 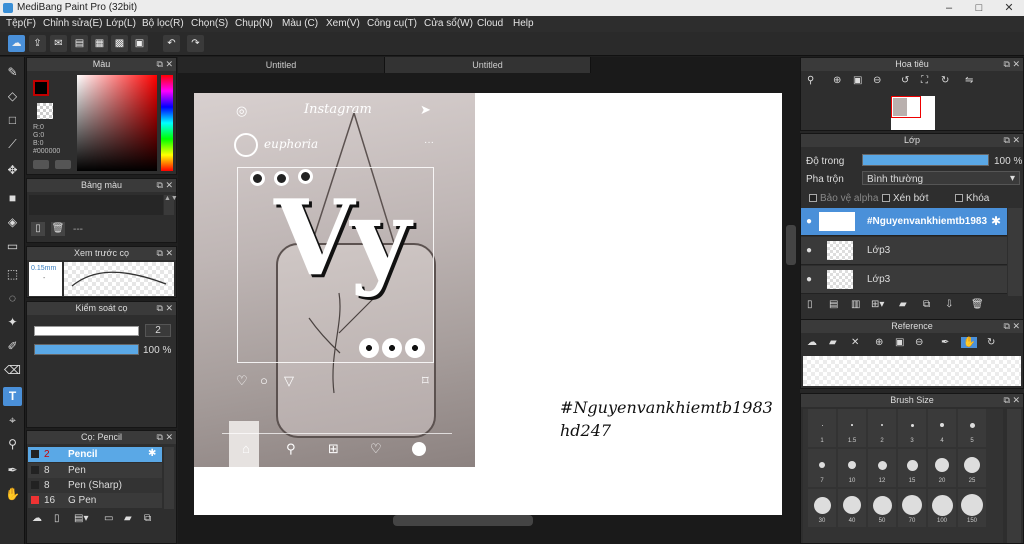 What do you see at coordinates (912, 371) in the screenshot?
I see `reference-image-area` at bounding box center [912, 371].